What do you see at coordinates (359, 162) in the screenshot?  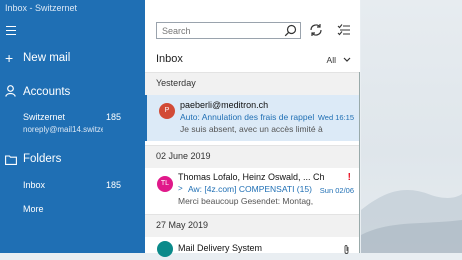 I see `scrollbar` at bounding box center [359, 162].